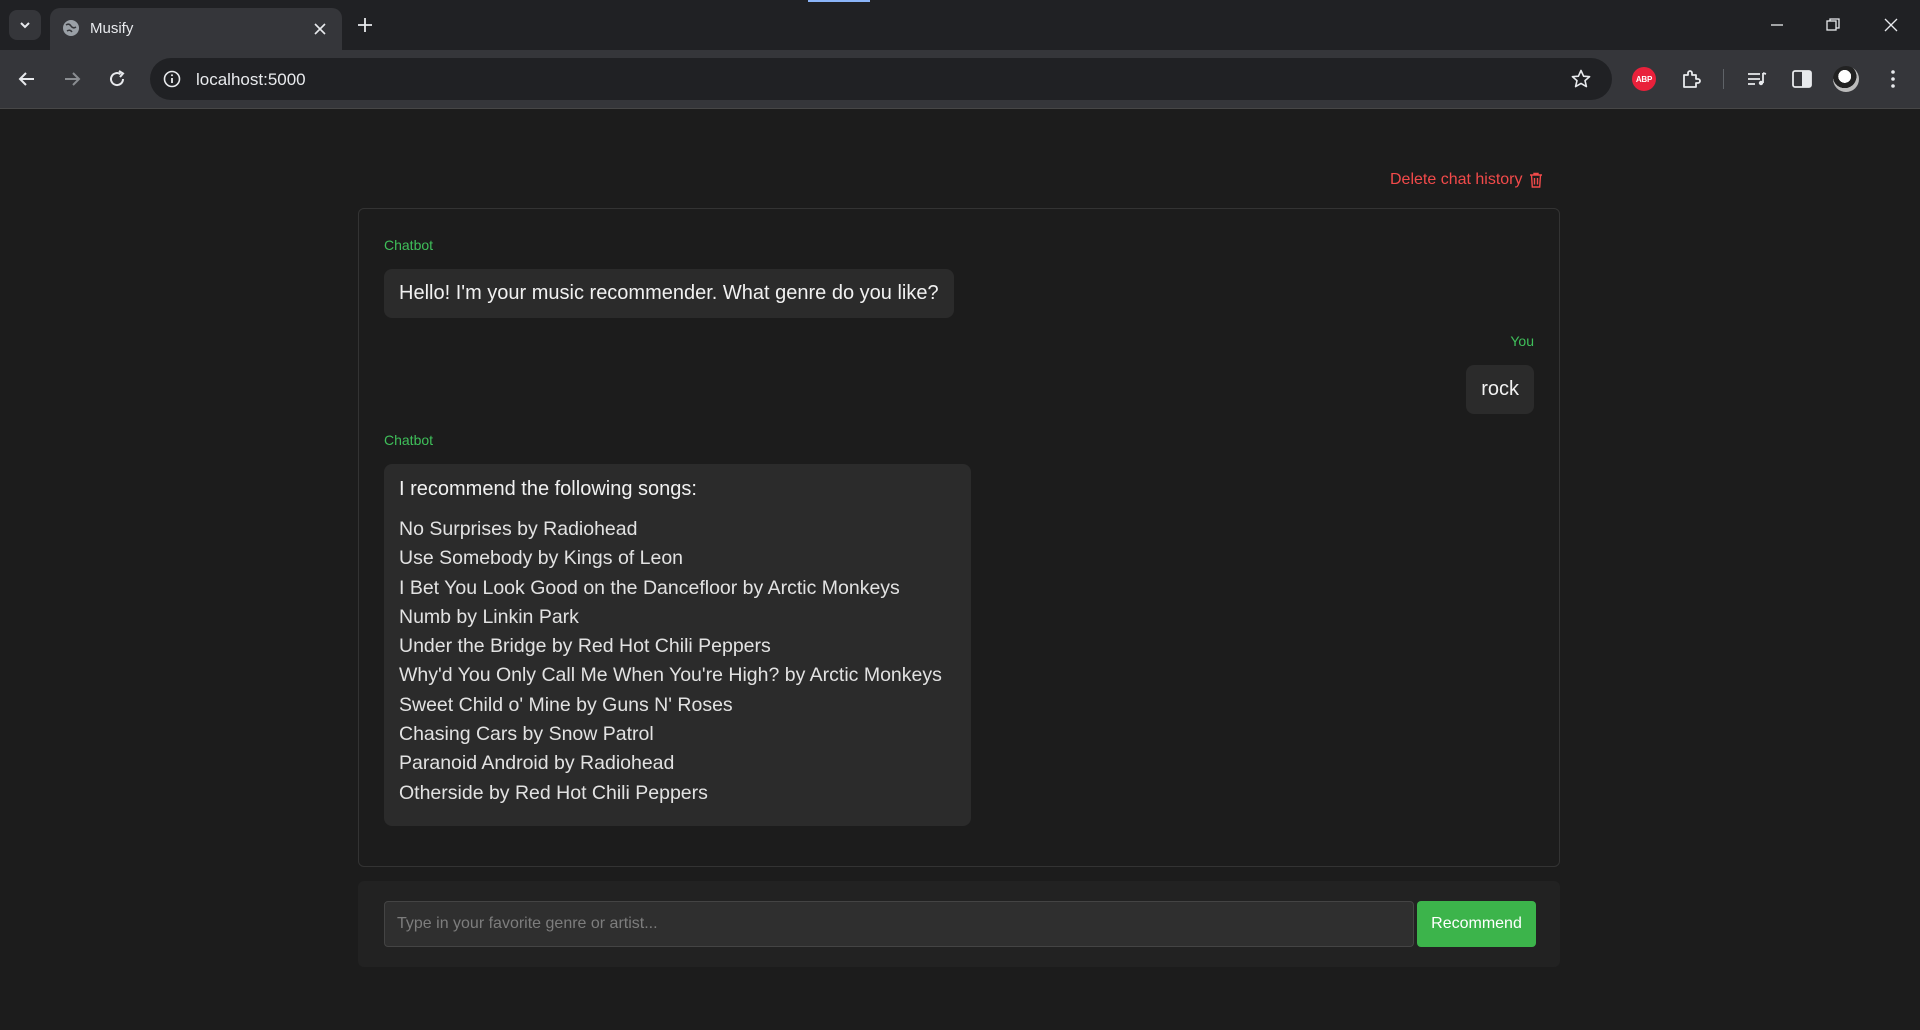 The height and width of the screenshot is (1030, 1920). I want to click on chevron-down-icon, so click(25, 25).